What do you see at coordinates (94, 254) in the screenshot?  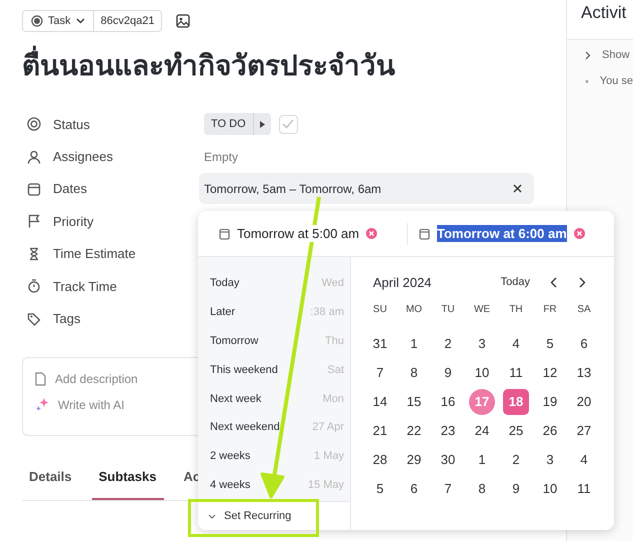 I see `property-label: Time Estimate` at bounding box center [94, 254].